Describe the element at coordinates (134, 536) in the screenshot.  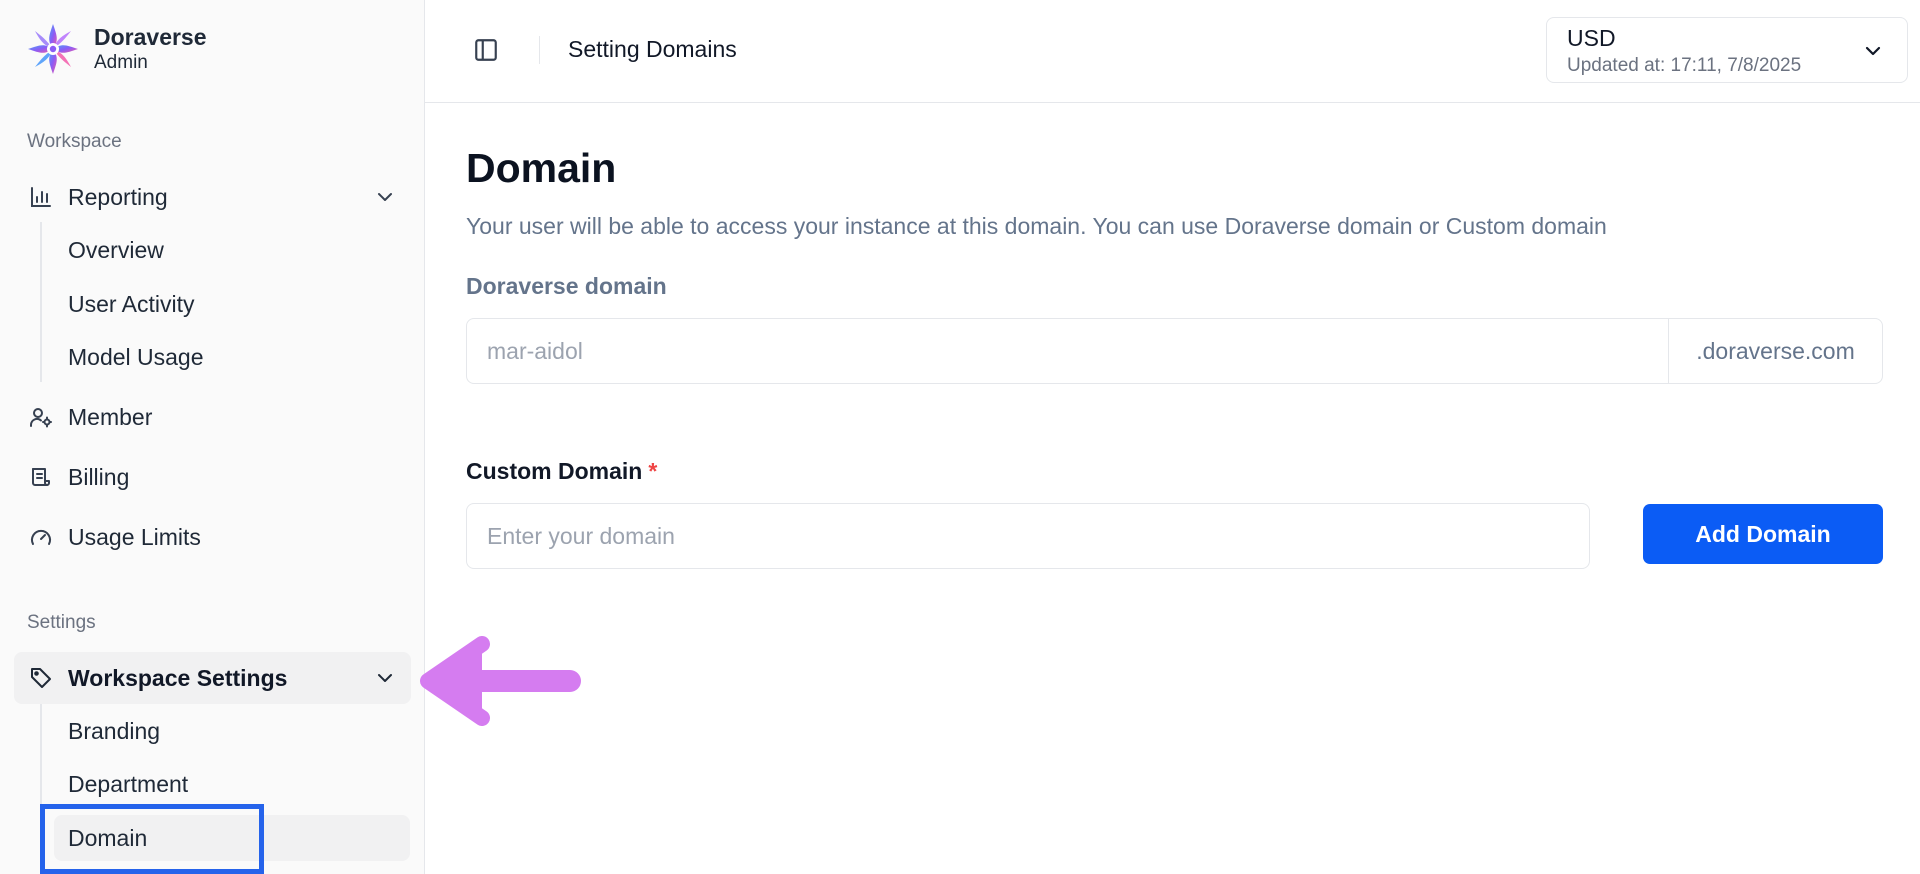
I see `sidebar-item-label: Usage Limits` at that location.